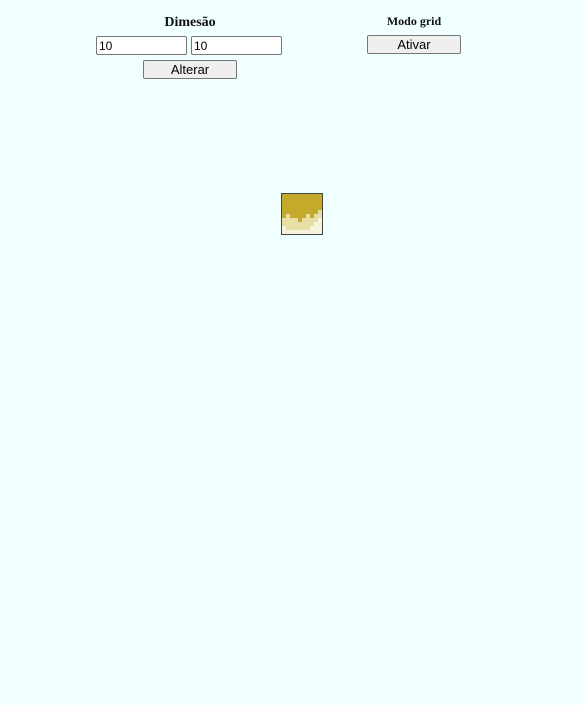 This screenshot has width=583, height=705. Describe the element at coordinates (141, 45) in the screenshot. I see `width-input` at that location.